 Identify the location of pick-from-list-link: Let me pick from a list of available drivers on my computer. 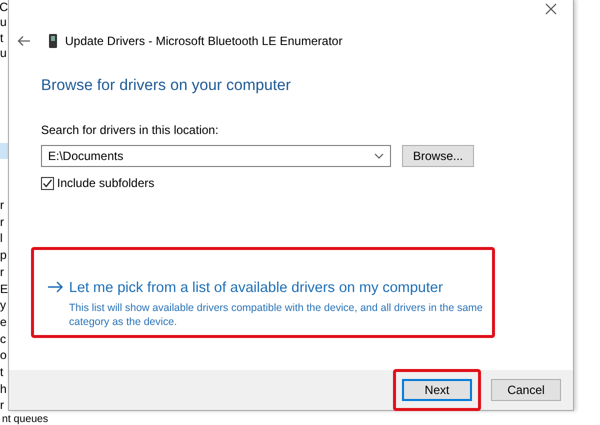
(256, 289).